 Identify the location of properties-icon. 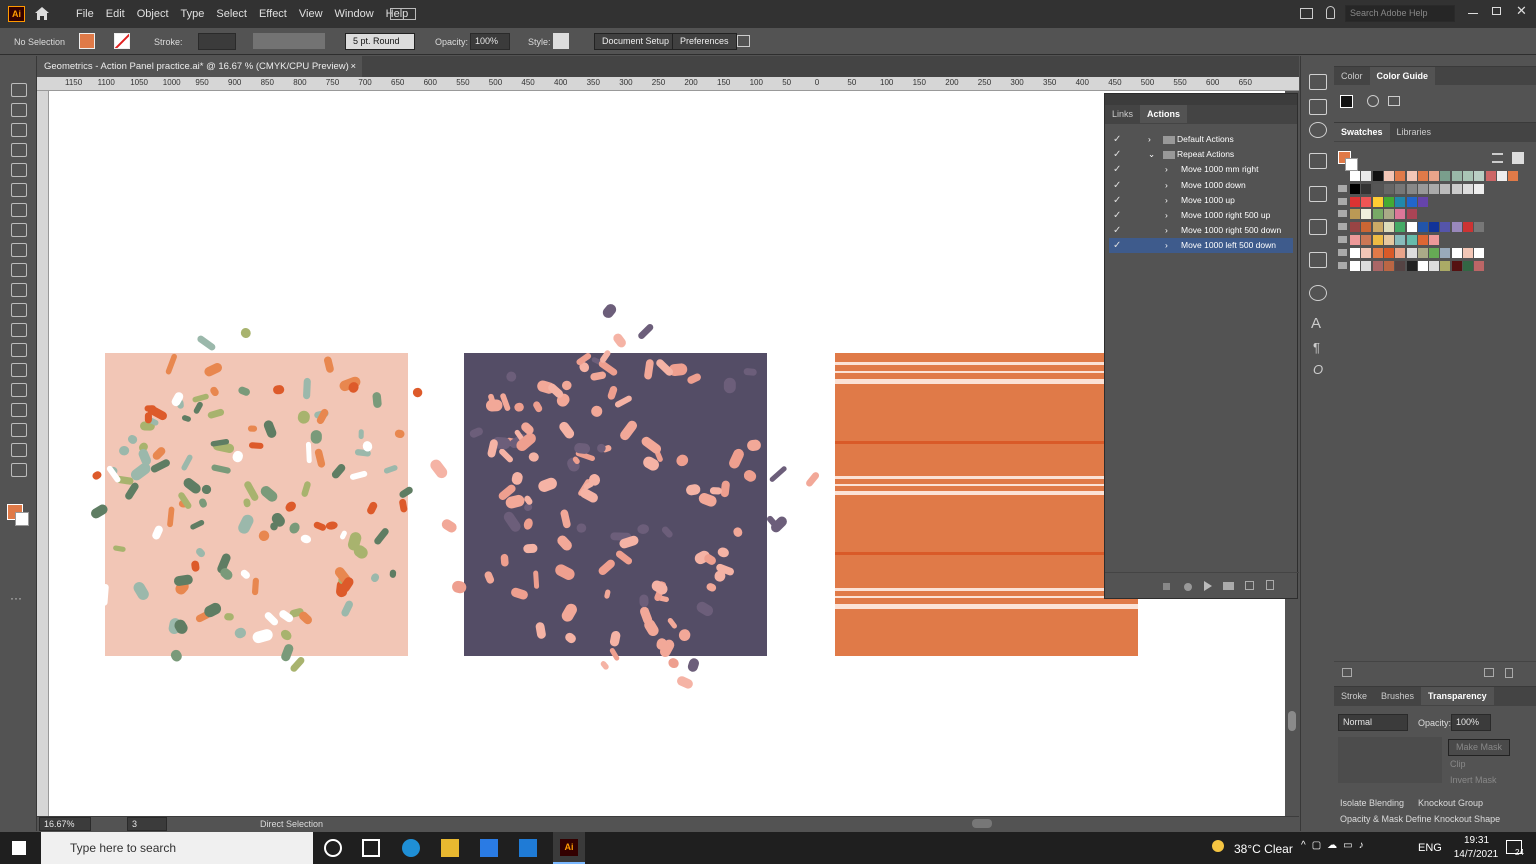
(1318, 82).